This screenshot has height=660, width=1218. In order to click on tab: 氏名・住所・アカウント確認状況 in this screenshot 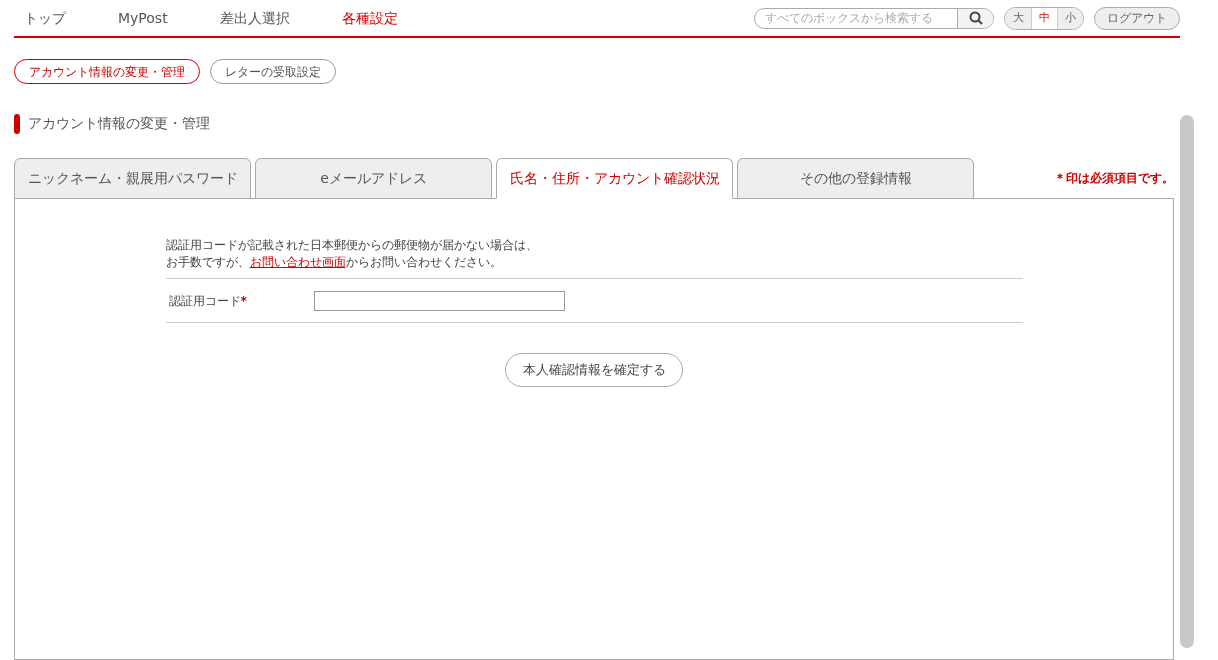, I will do `click(614, 178)`.